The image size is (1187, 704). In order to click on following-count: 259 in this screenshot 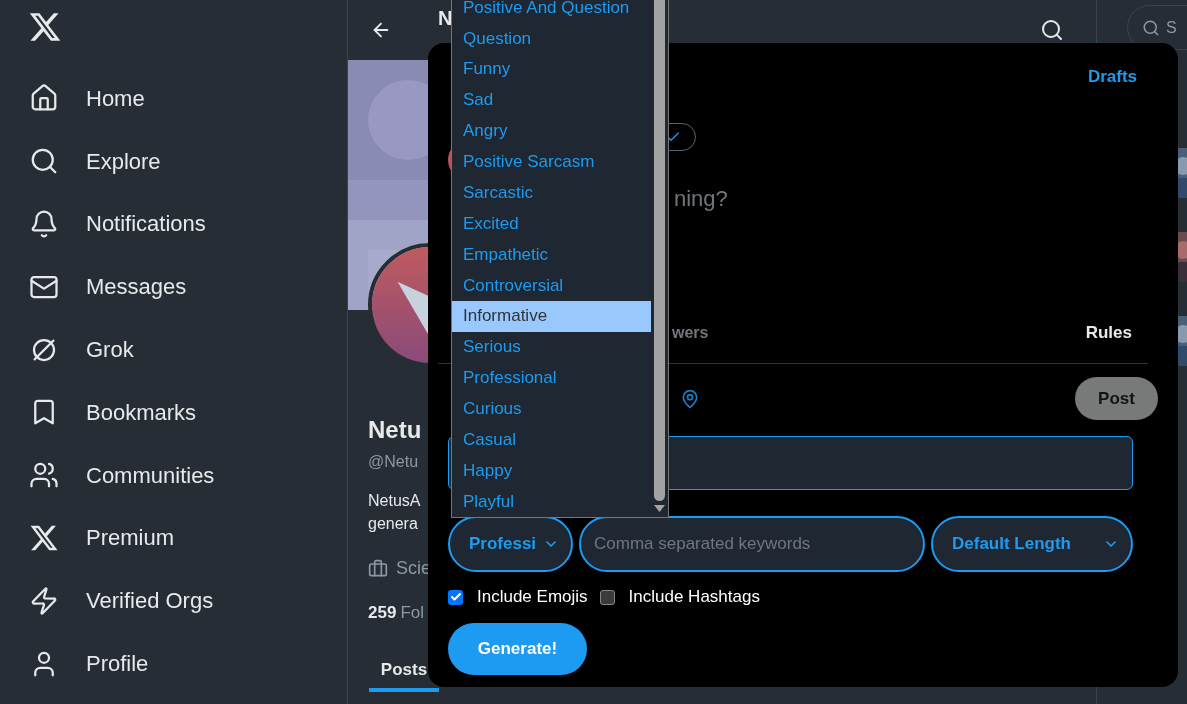, I will do `click(382, 613)`.